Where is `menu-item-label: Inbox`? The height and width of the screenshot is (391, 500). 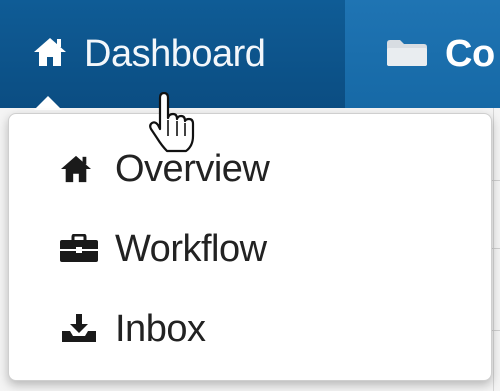 menu-item-label: Inbox is located at coordinates (160, 328).